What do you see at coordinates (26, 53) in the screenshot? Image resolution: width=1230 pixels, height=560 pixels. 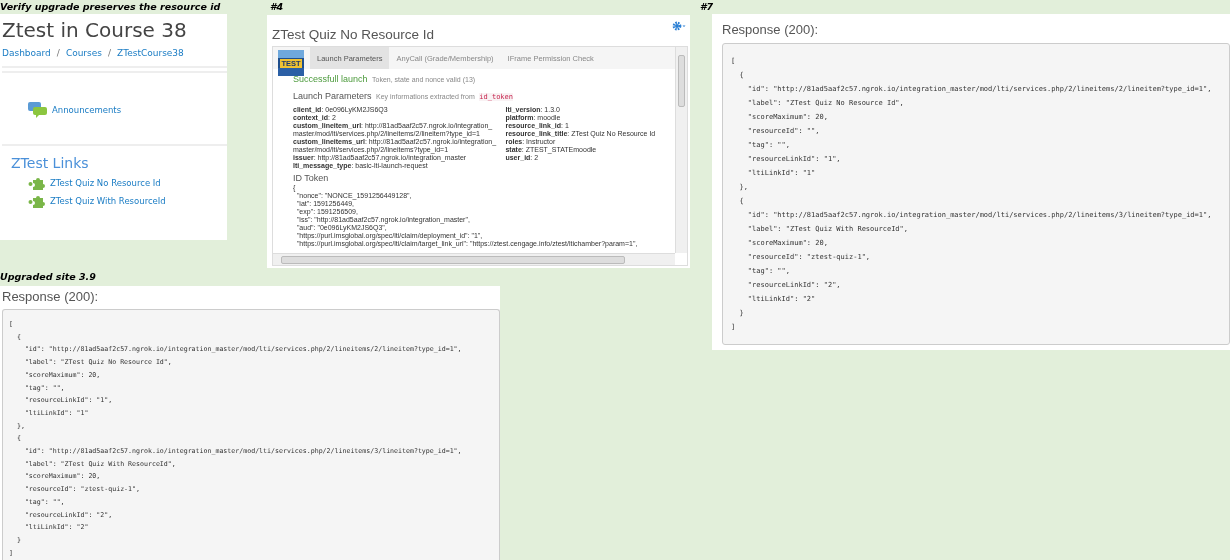 I see `breadcrumb-link: Dashboard` at bounding box center [26, 53].